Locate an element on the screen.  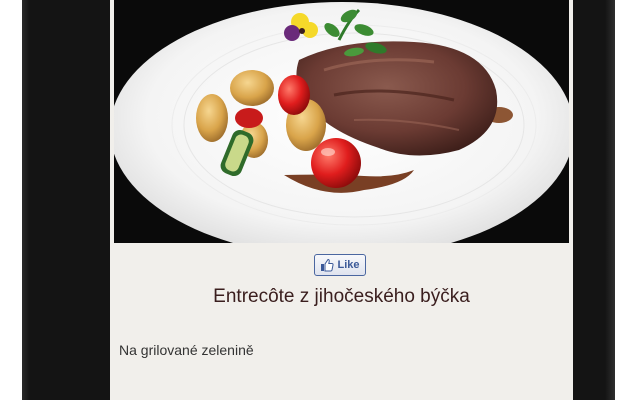
frame-bezel-right is located at coordinates (610, 200).